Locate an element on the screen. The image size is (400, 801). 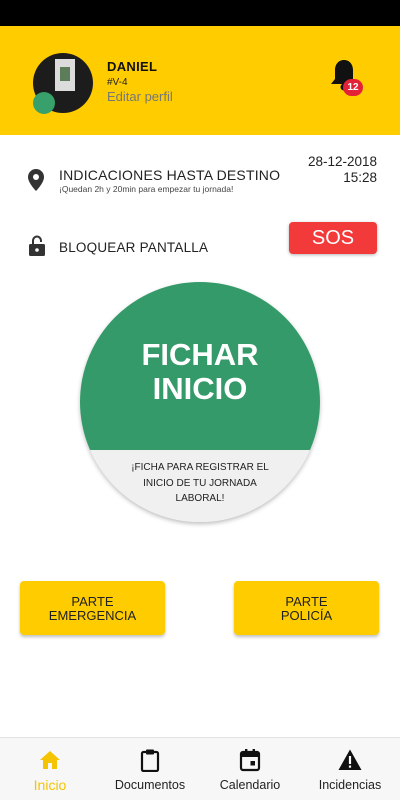
bottom-navigation: Inicio Documentos Calendario Incidencias is located at coordinates (200, 768).